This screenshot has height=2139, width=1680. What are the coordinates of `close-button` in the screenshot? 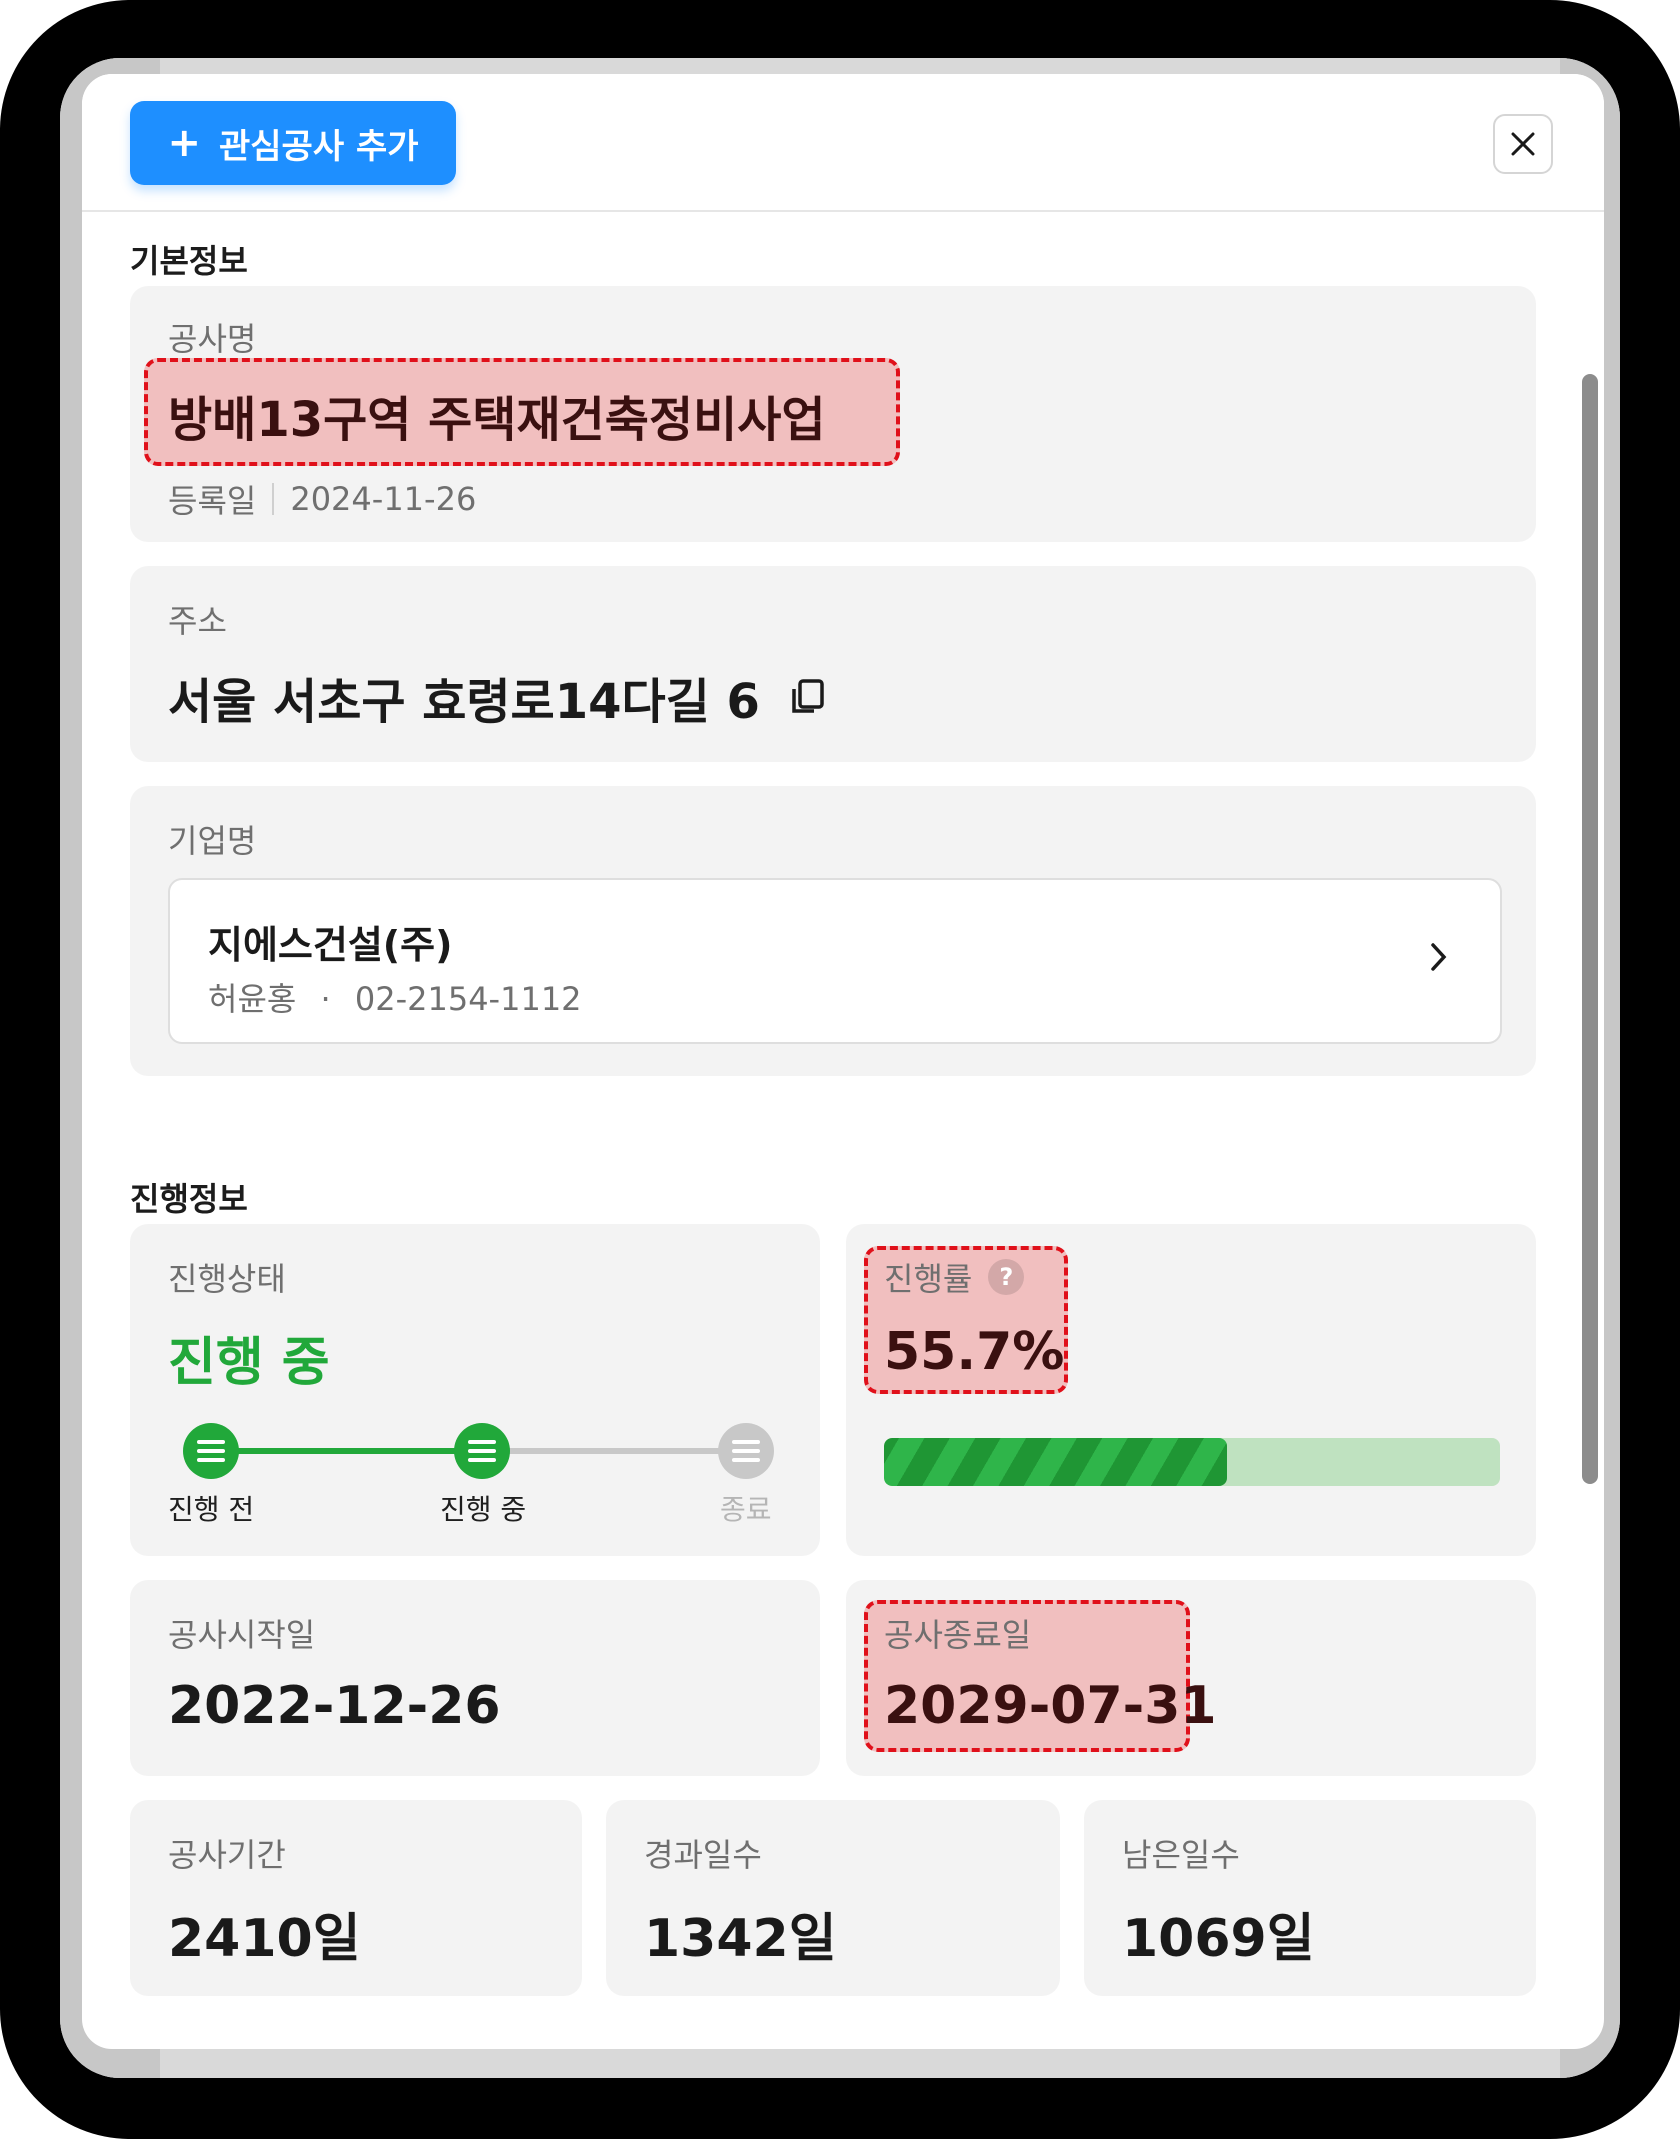 It's located at (1523, 144).